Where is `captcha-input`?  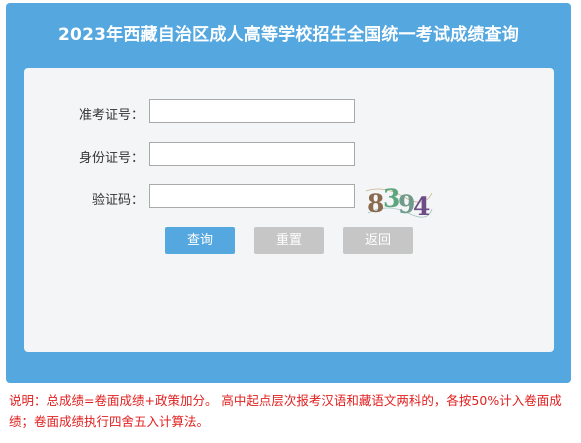
captcha-input is located at coordinates (252, 196).